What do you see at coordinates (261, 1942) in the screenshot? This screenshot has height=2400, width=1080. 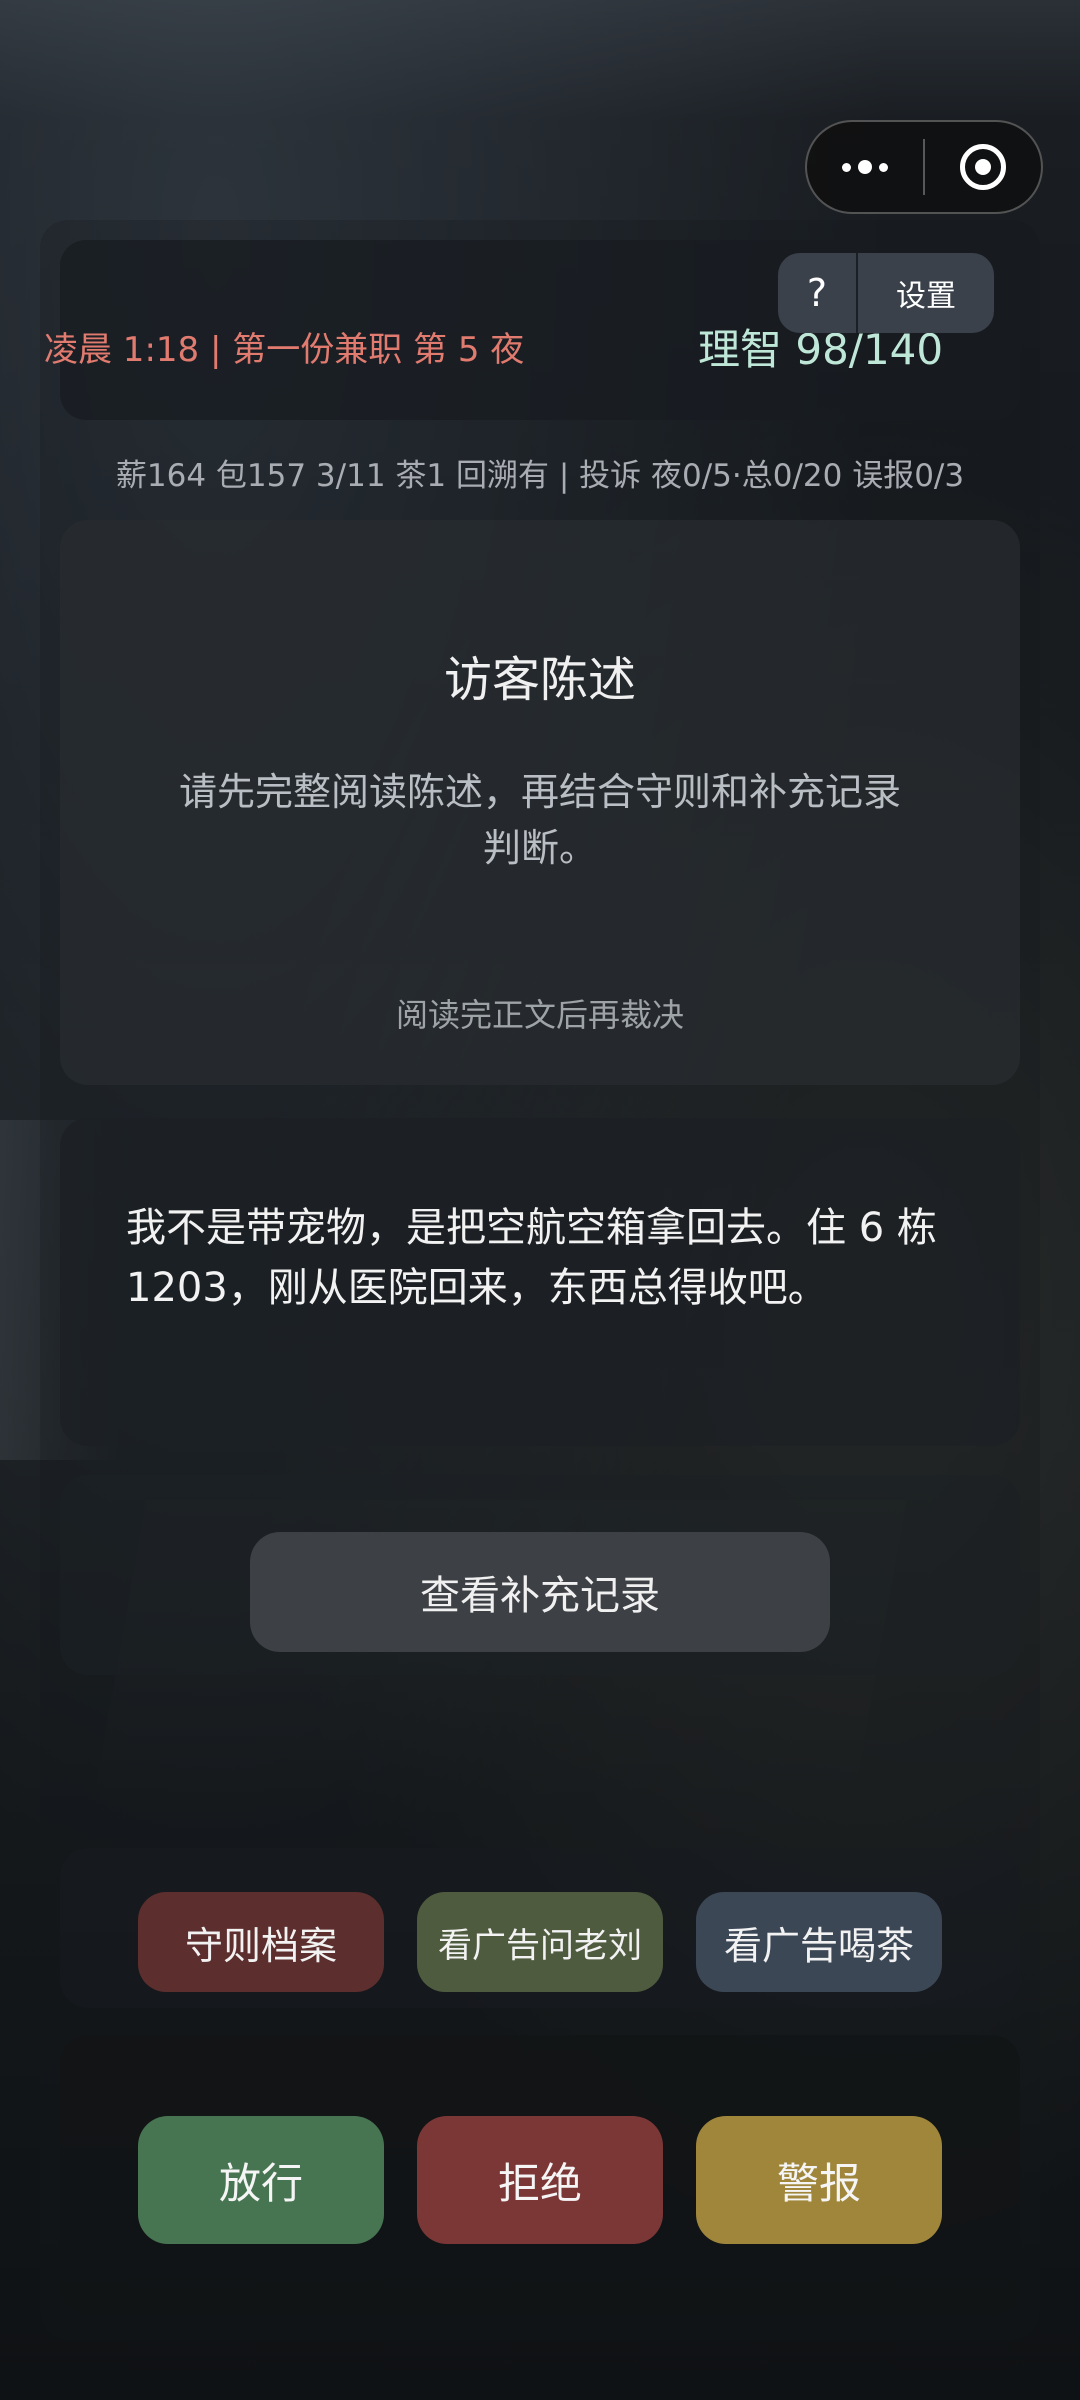 I see `rules-archive-button: 守则档案` at bounding box center [261, 1942].